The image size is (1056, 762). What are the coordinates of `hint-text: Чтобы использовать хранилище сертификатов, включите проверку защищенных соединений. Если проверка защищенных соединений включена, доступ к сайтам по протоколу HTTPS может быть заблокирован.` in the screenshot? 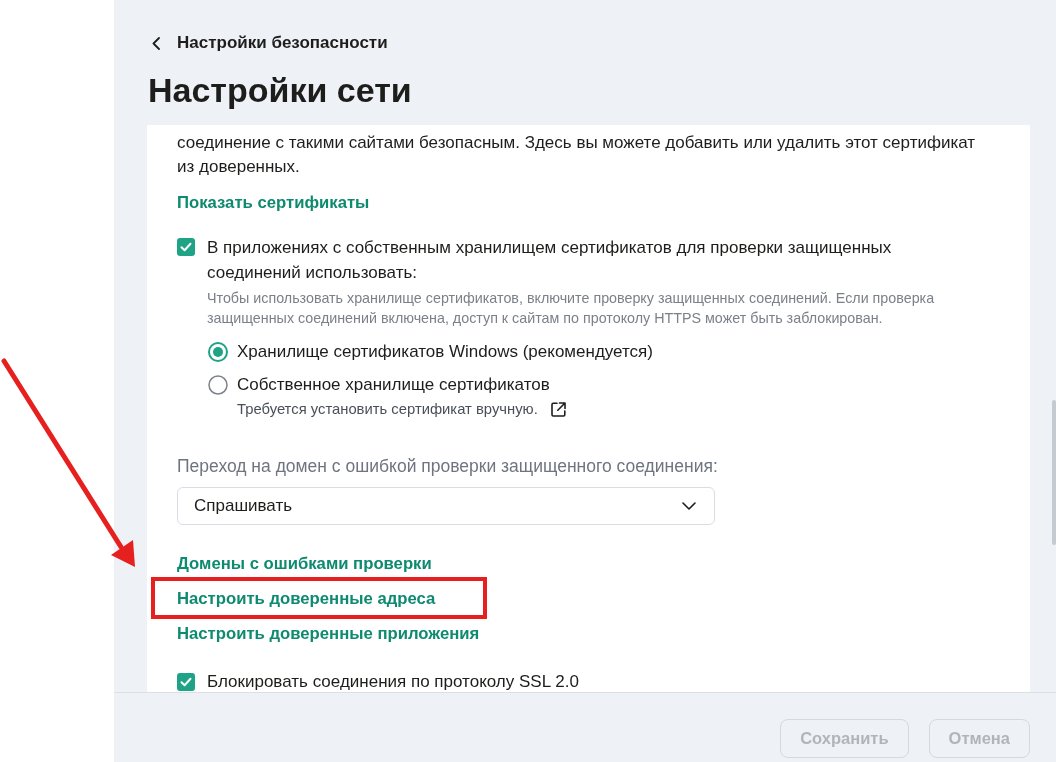 It's located at (571, 308).